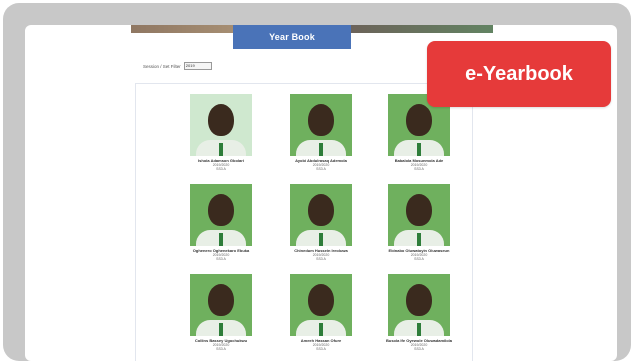 The image size is (634, 364). I want to click on year-book-banner: Year Book, so click(292, 37).